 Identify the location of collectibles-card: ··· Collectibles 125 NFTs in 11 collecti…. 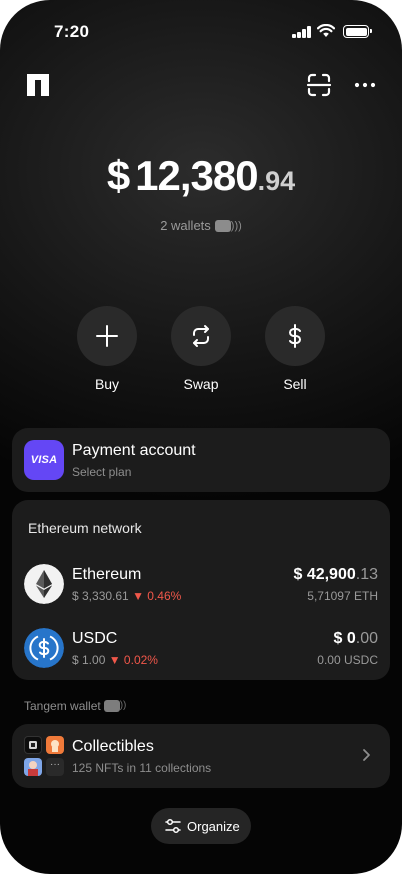
(201, 756).